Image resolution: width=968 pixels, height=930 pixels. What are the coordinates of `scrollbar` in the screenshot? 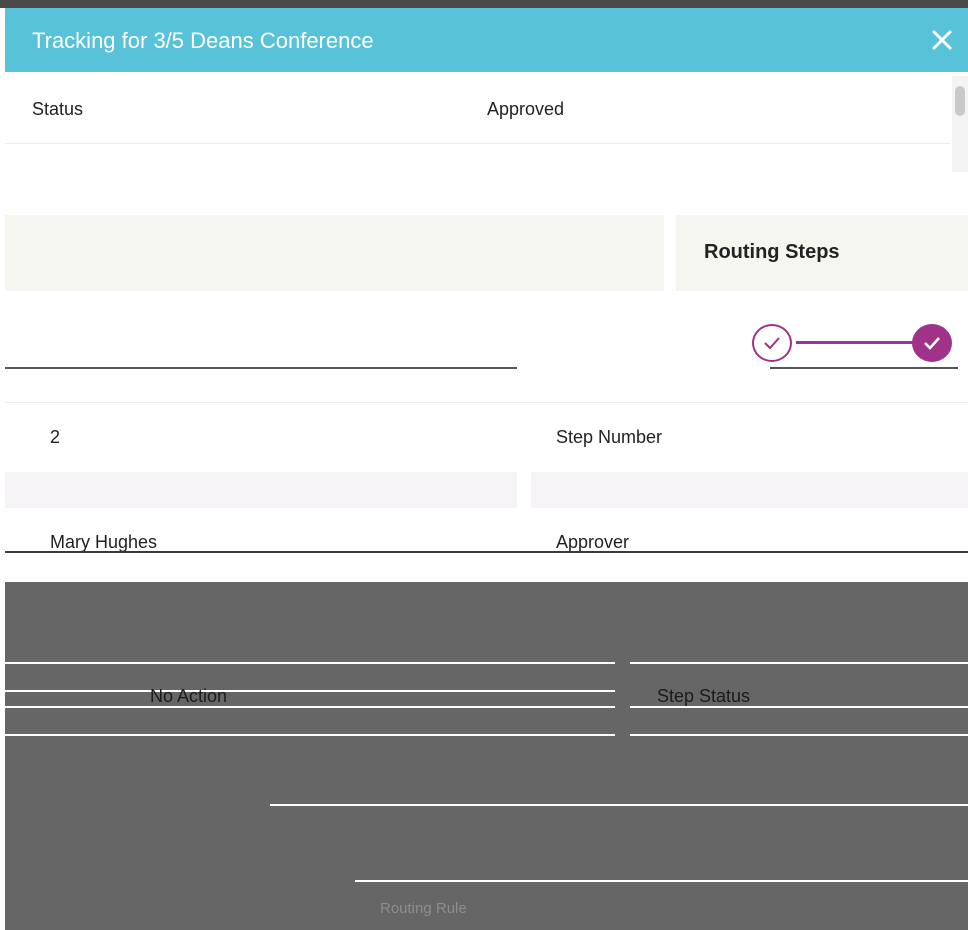 It's located at (960, 124).